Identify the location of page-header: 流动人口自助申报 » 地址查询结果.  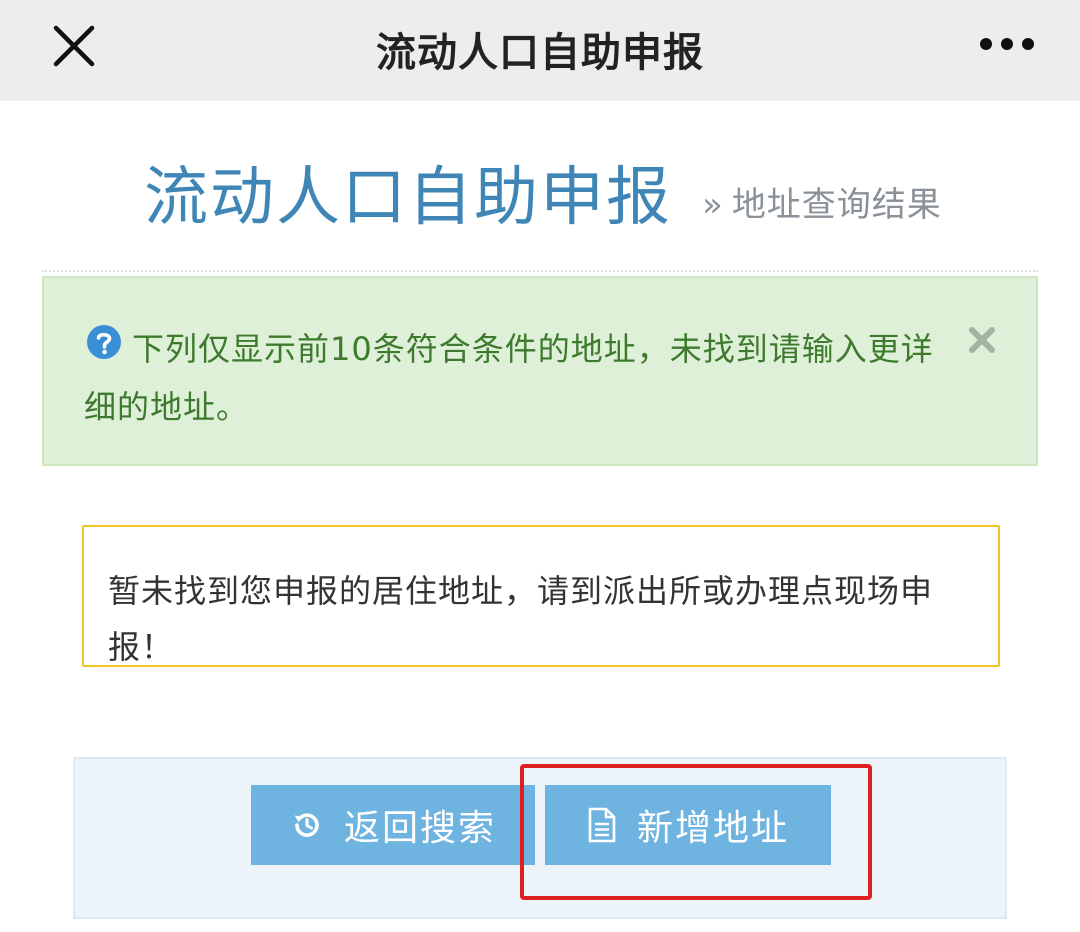
(543, 198).